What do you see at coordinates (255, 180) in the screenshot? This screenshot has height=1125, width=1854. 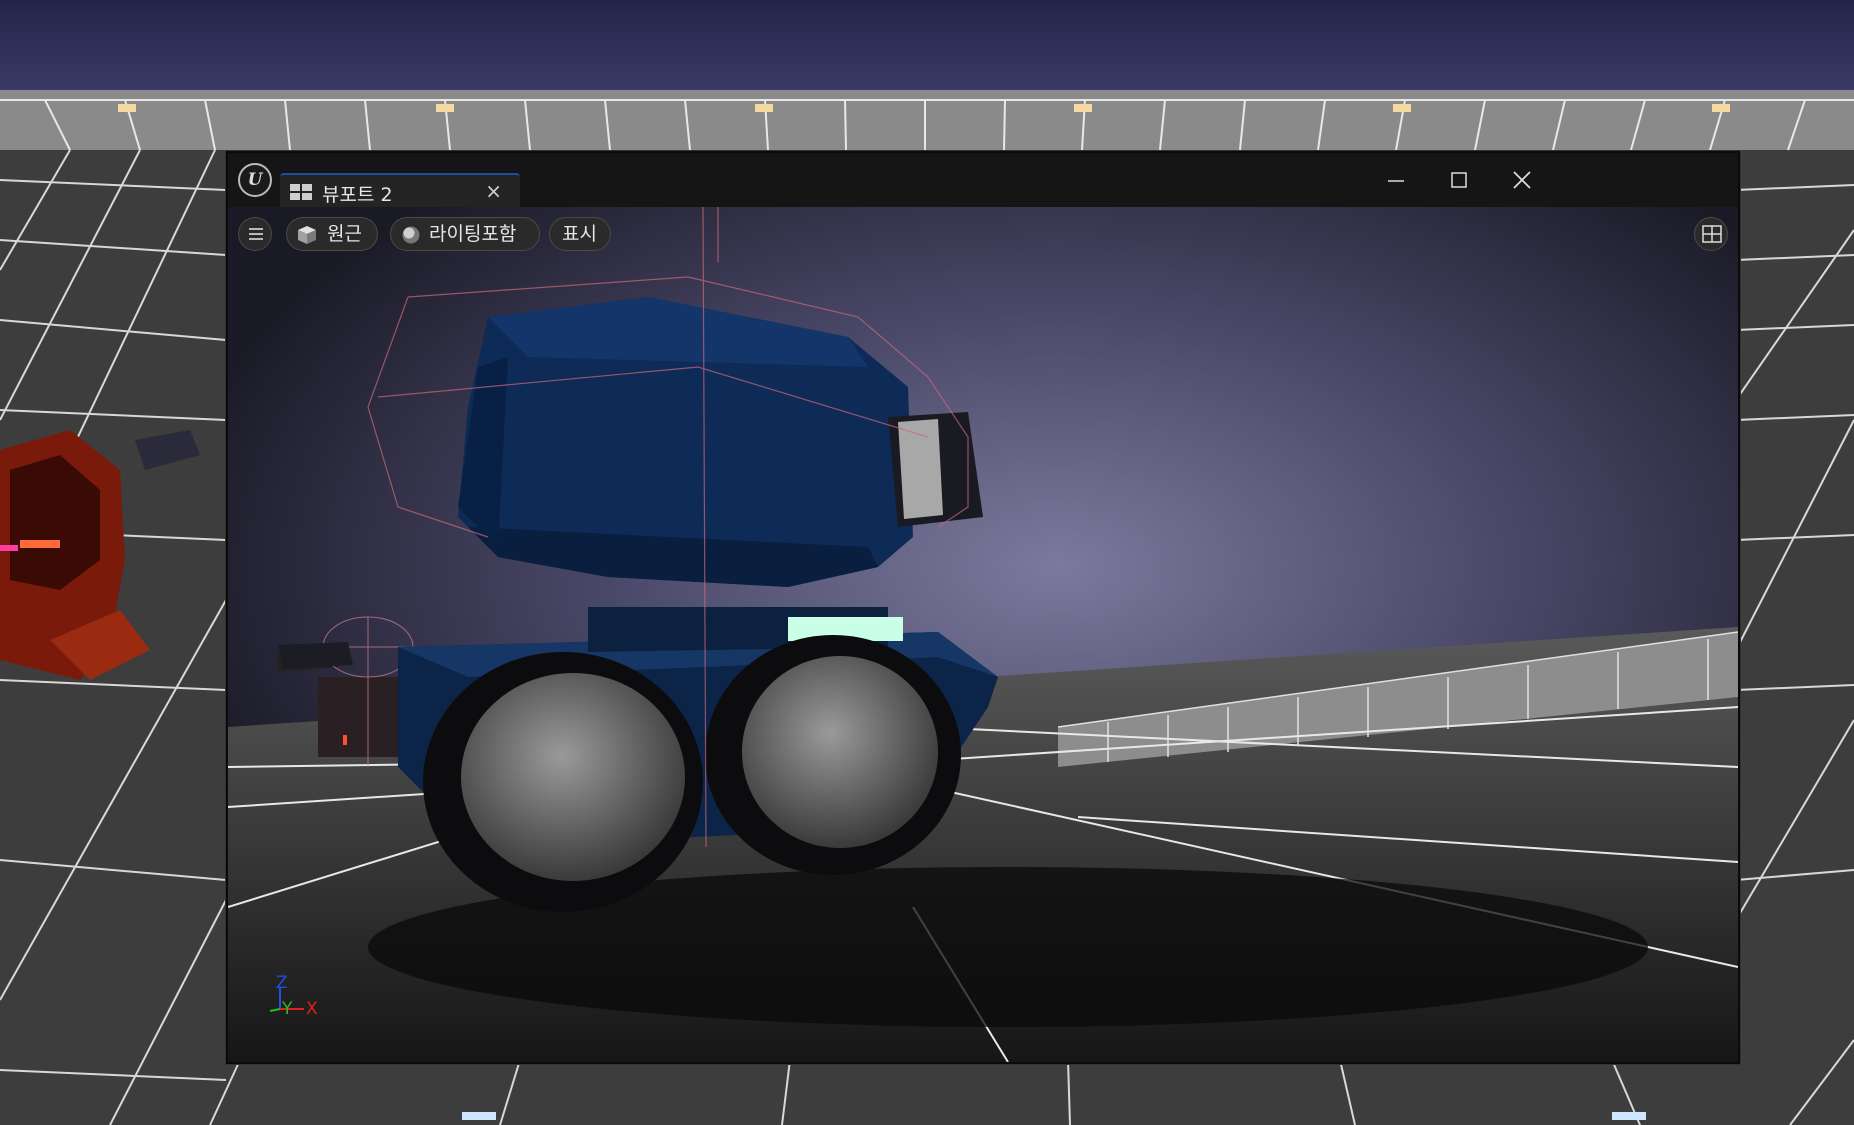 I see `unreal-logo-icon: U` at bounding box center [255, 180].